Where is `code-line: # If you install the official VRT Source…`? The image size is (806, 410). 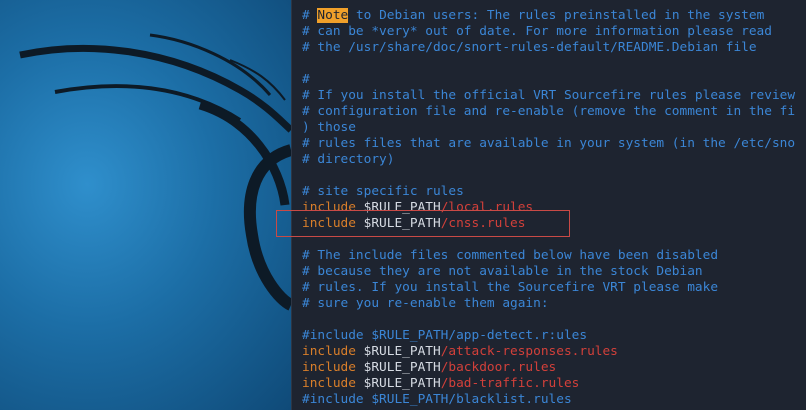
code-line: # If you install the official VRT Source… is located at coordinates (548, 96).